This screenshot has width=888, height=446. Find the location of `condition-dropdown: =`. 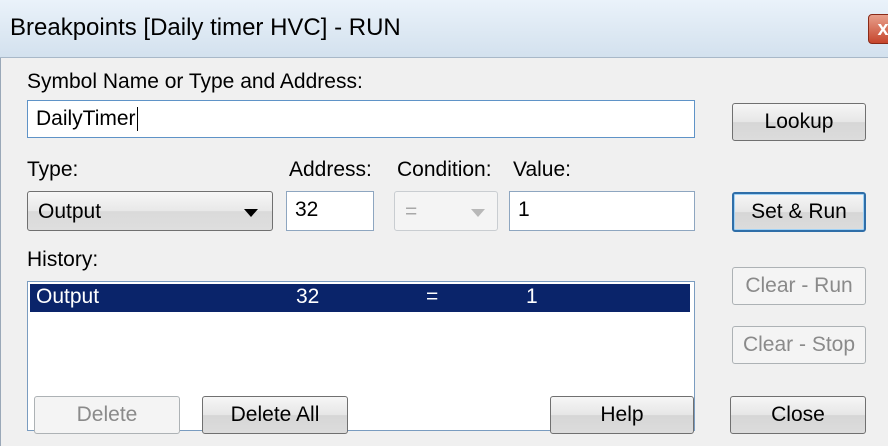

condition-dropdown: = is located at coordinates (446, 211).